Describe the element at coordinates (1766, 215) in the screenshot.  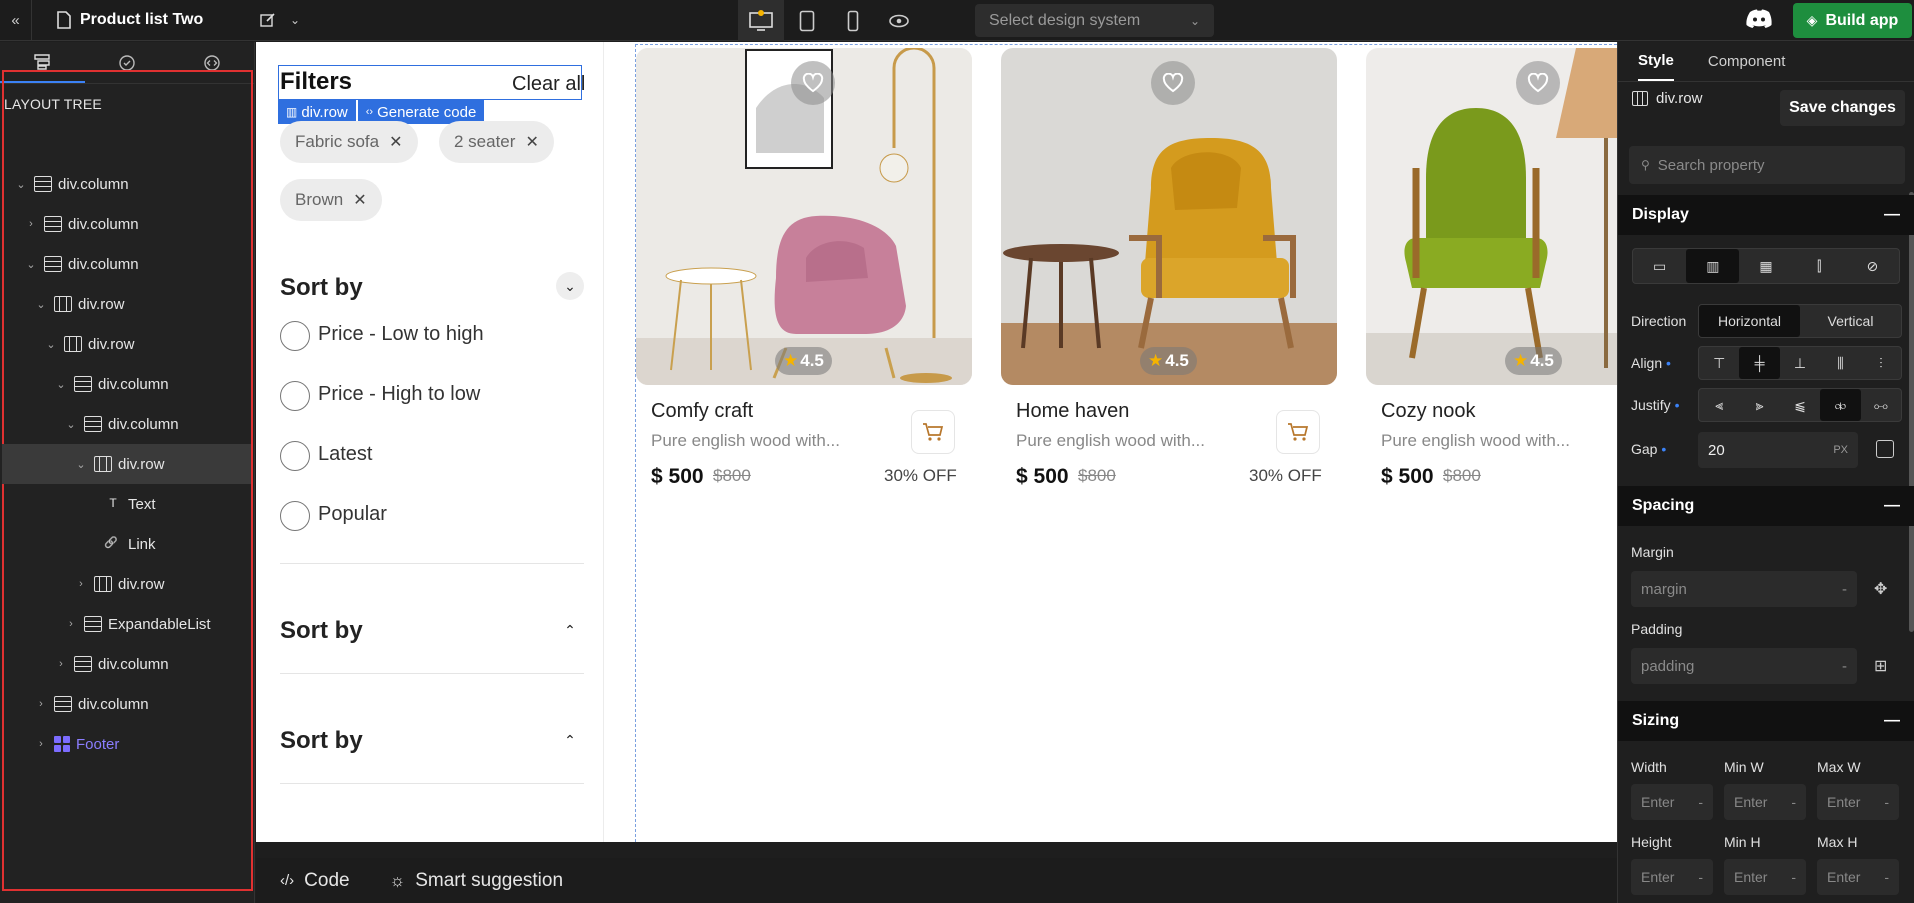
I see `display-section-header: Display —` at that location.